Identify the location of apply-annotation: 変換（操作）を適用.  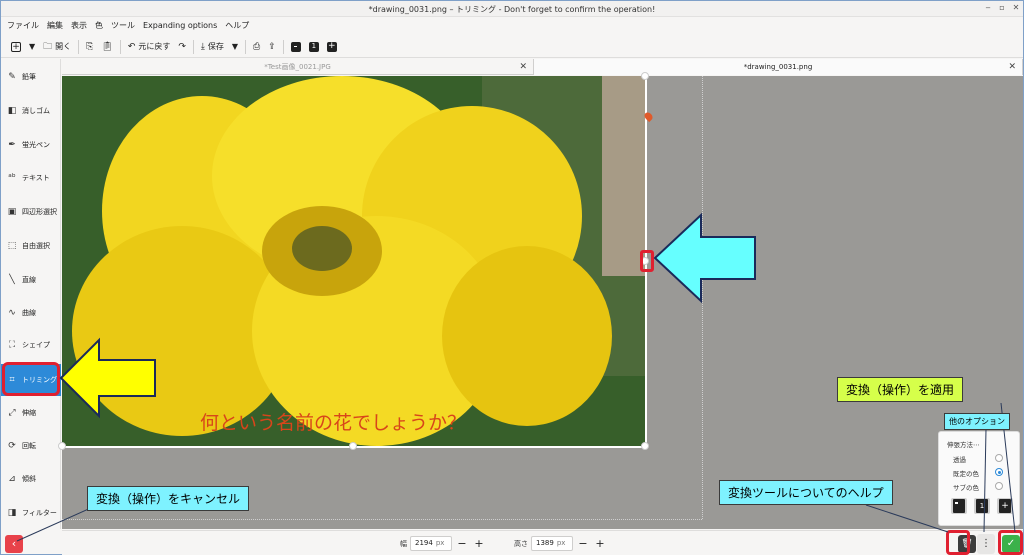
(900, 389).